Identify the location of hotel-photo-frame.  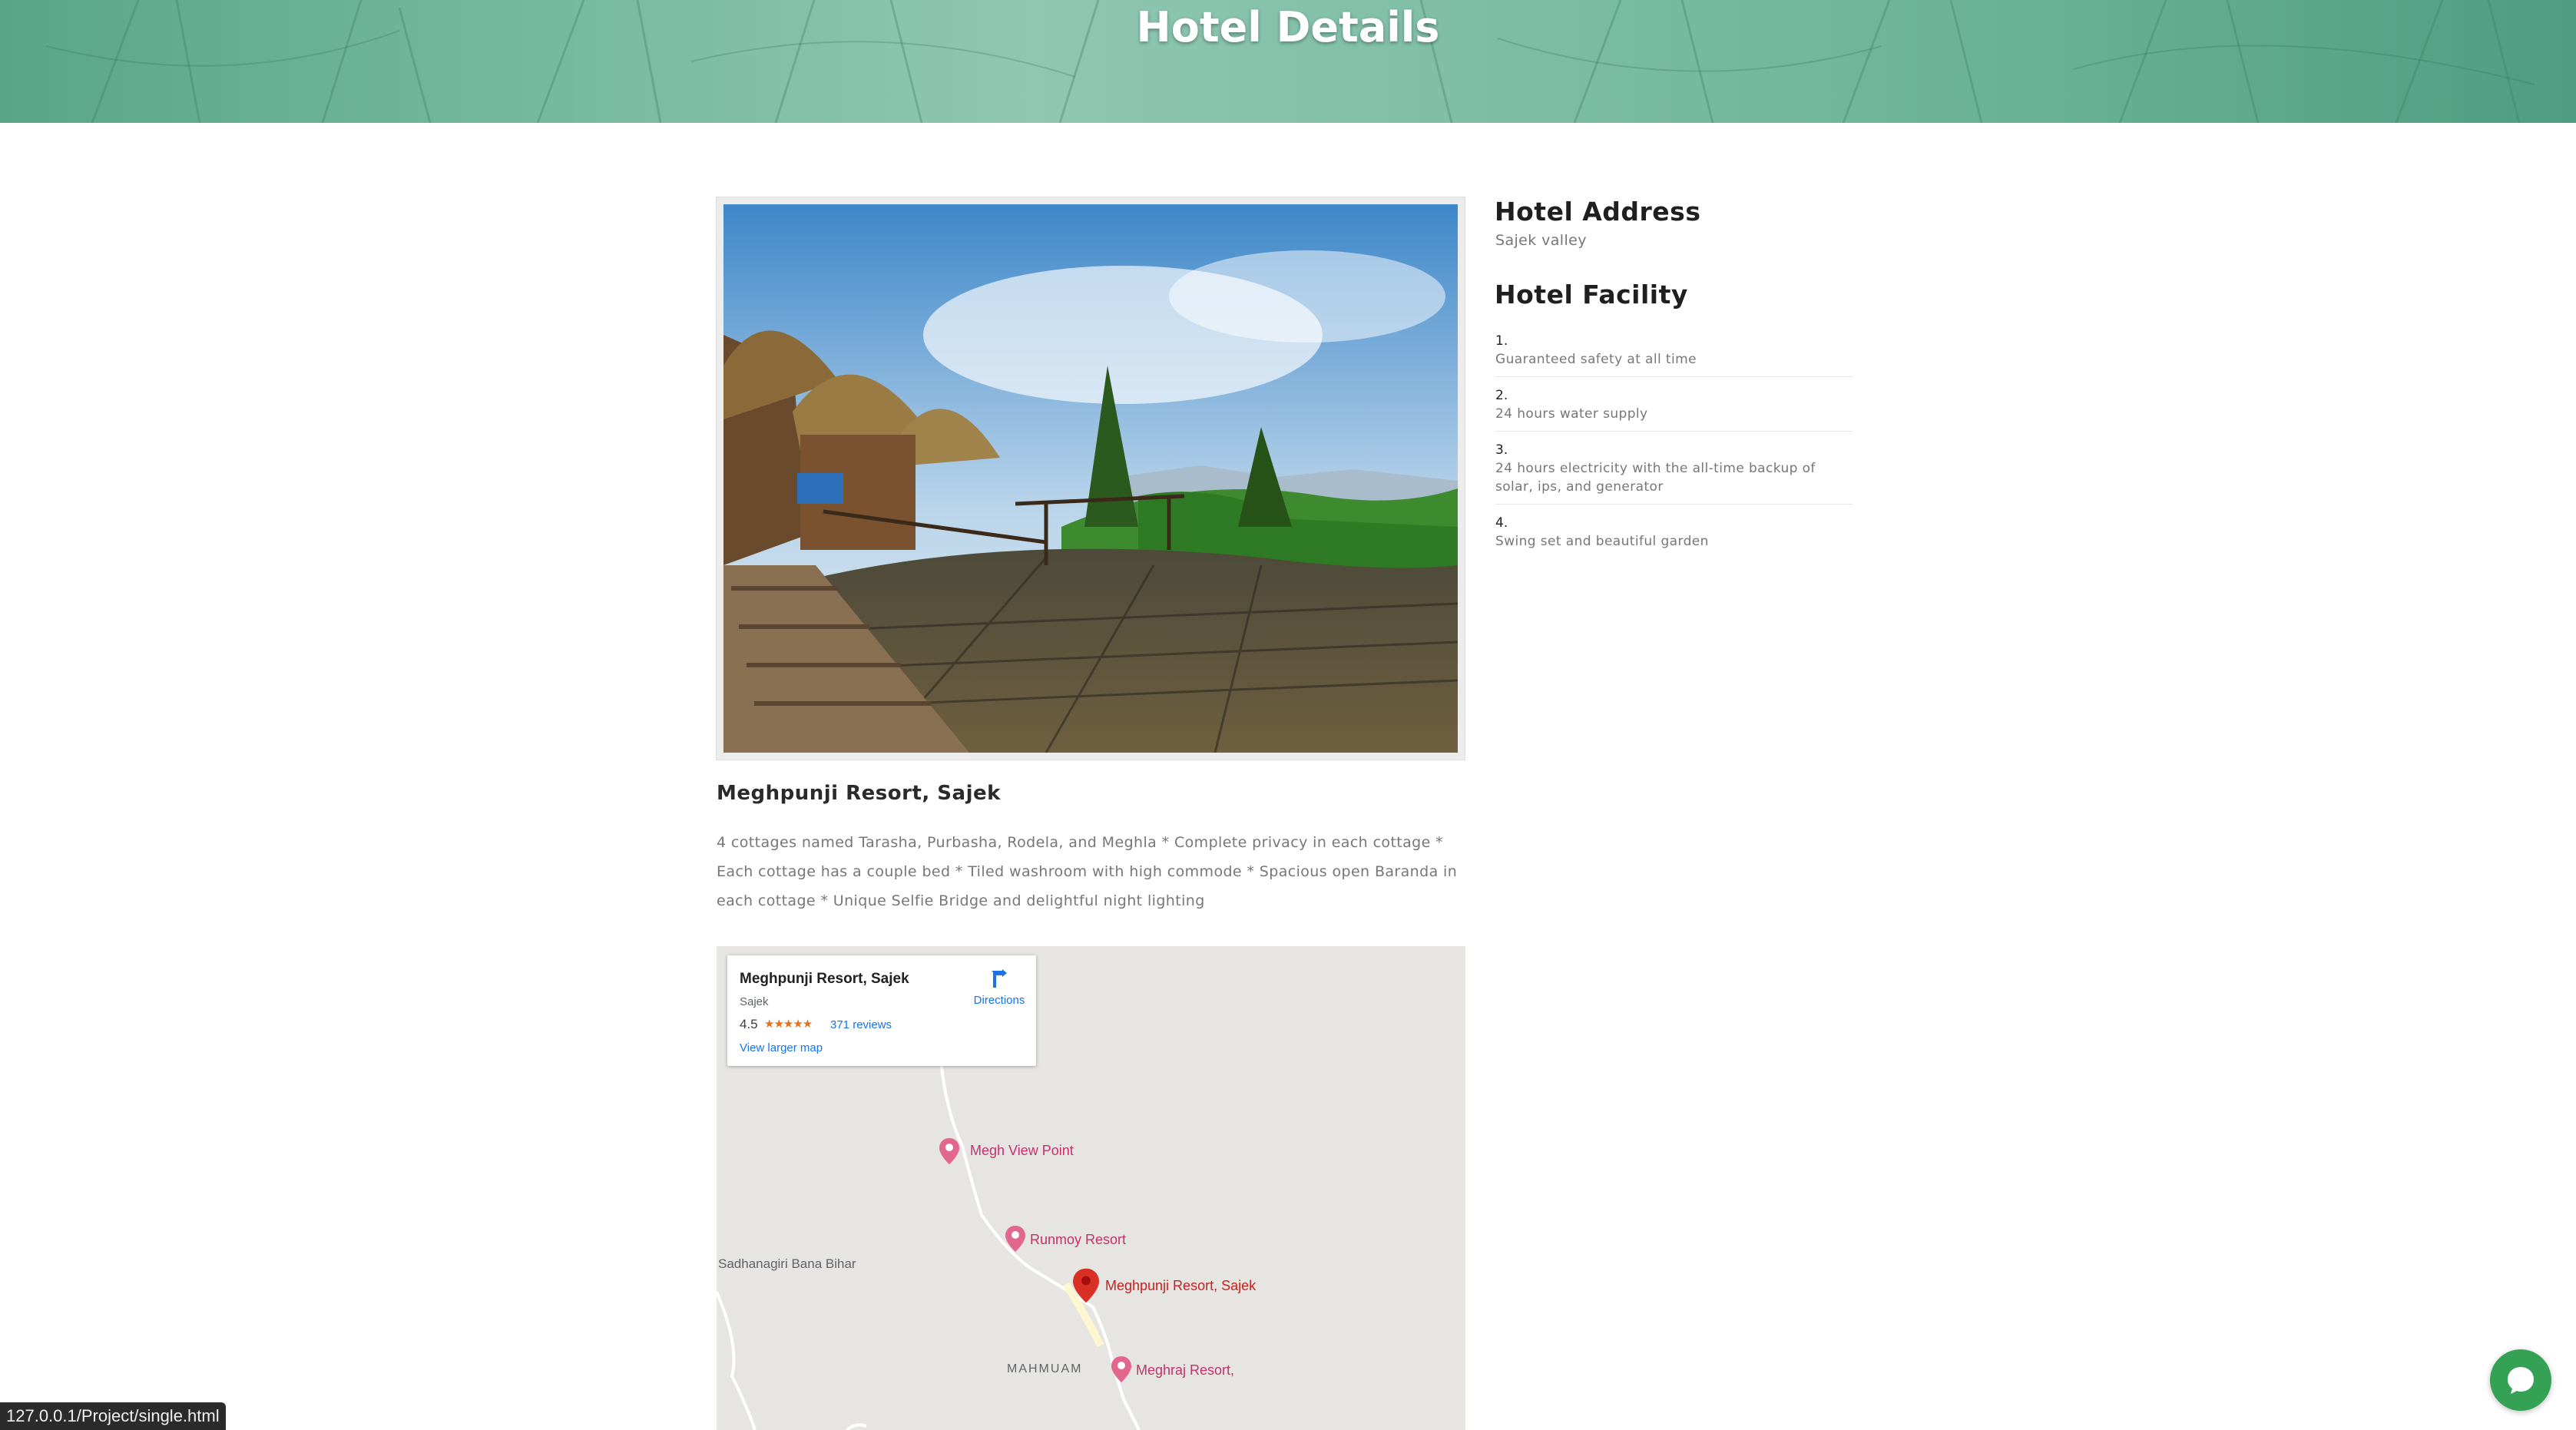
(1090, 478).